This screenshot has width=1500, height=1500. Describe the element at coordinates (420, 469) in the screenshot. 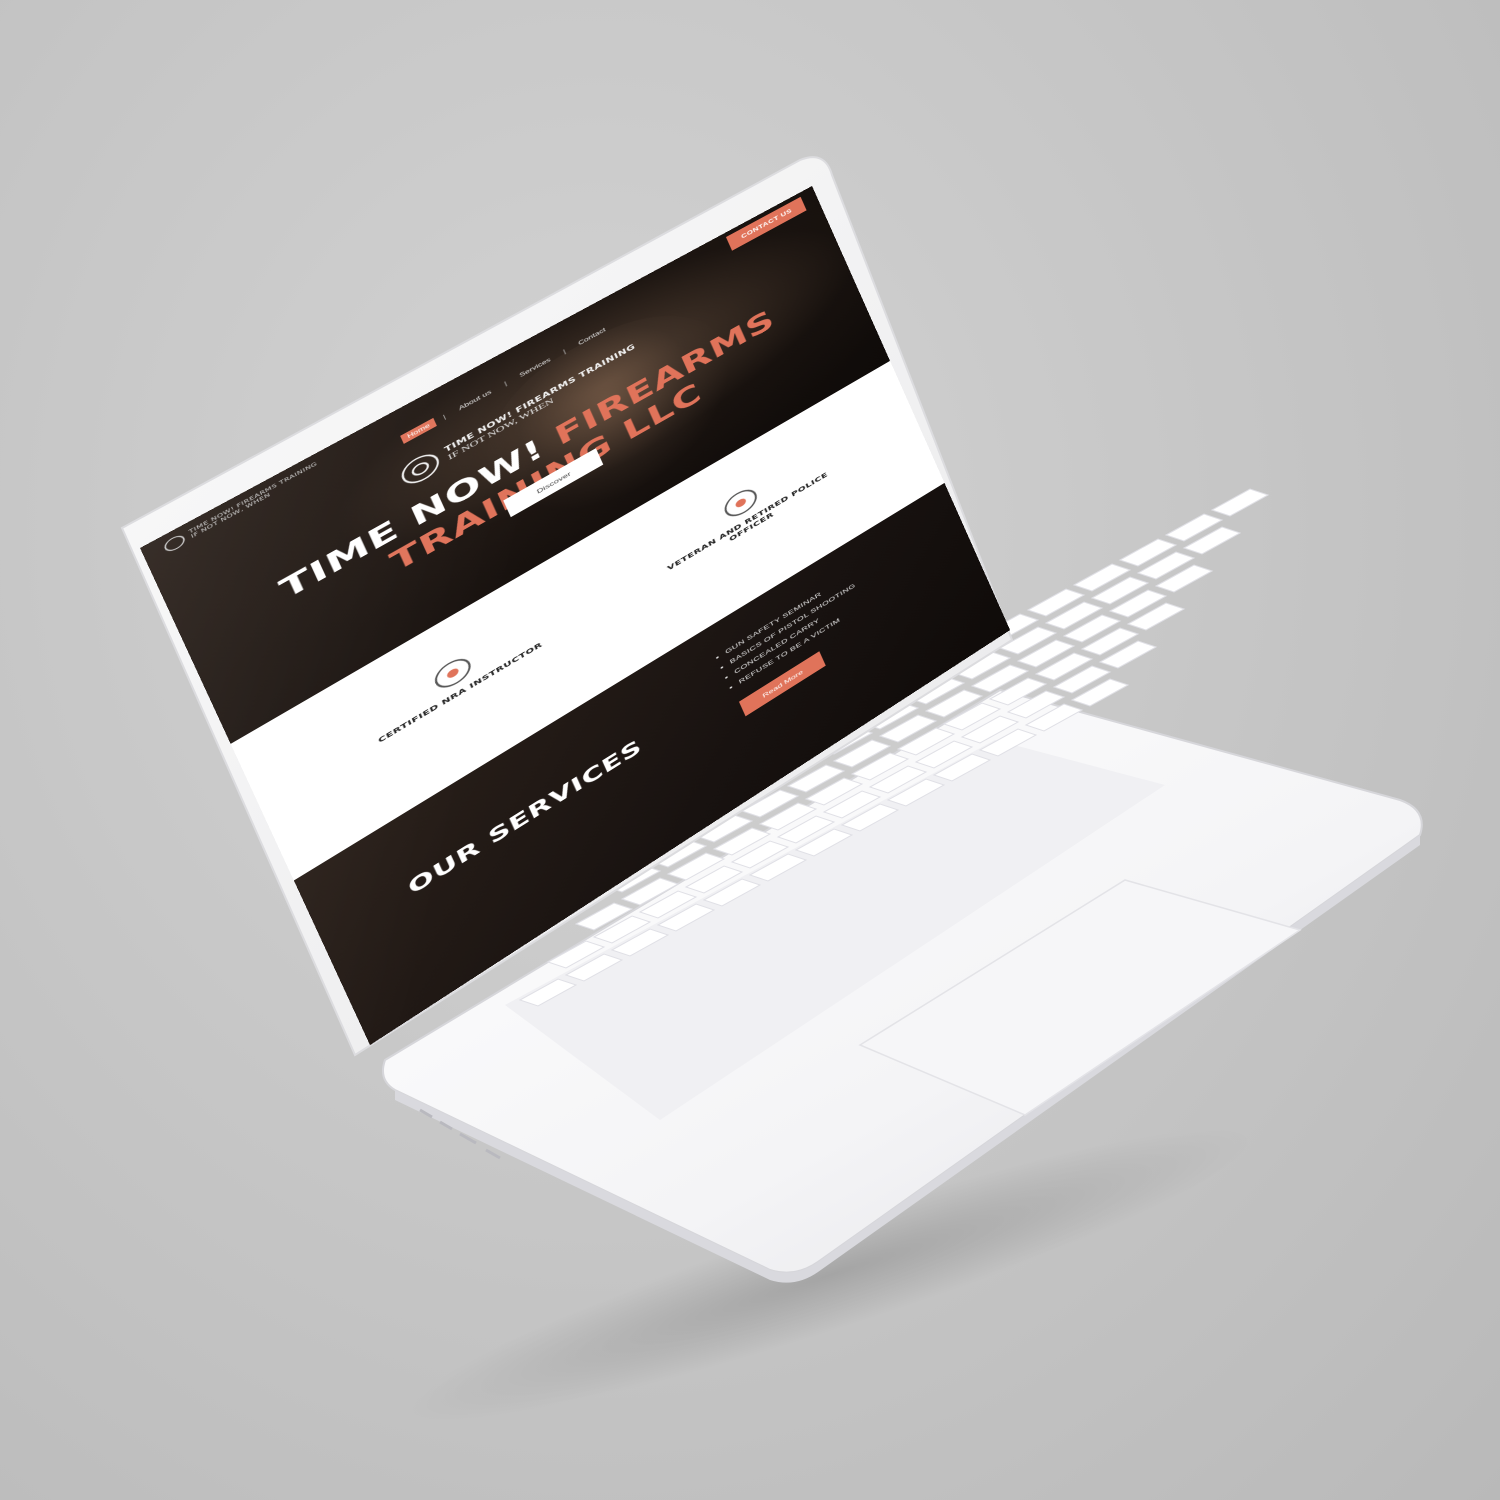

I see `target-logo-icon` at that location.